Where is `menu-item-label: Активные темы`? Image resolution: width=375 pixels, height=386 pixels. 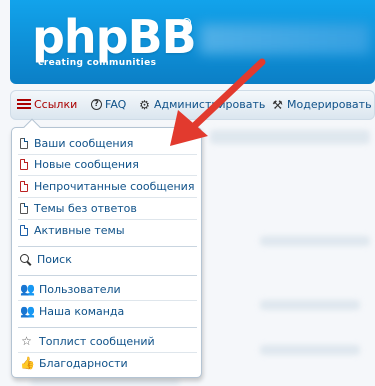
menu-item-label: Активные темы is located at coordinates (79, 230).